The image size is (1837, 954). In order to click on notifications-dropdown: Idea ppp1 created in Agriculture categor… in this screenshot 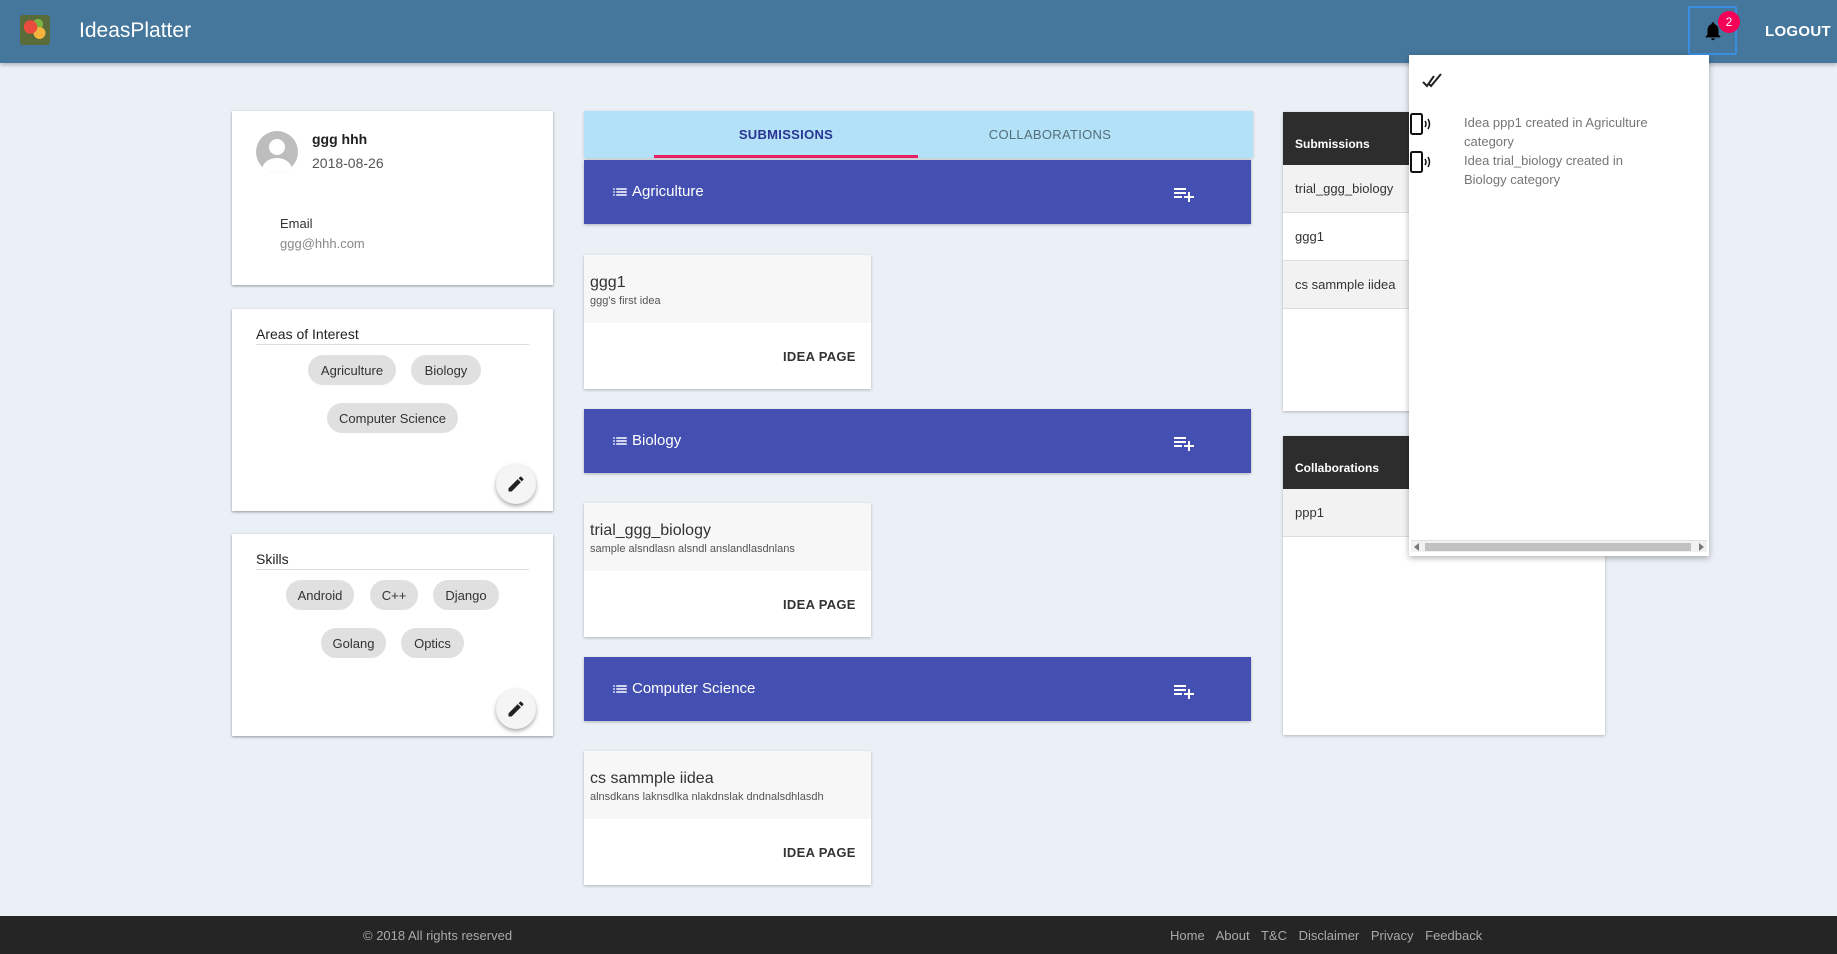, I will do `click(1559, 305)`.